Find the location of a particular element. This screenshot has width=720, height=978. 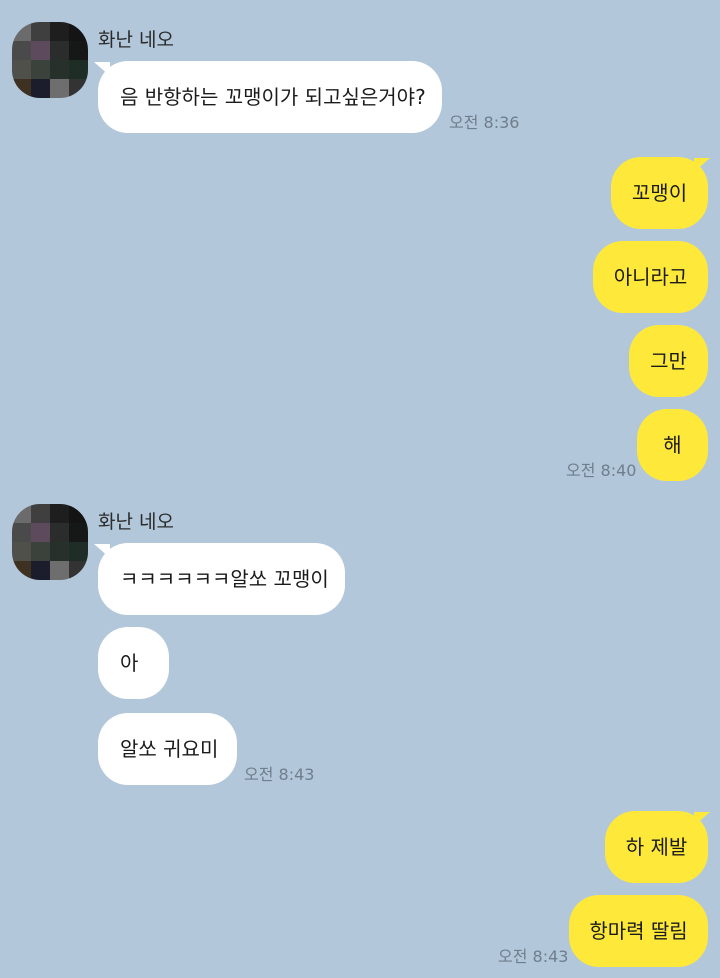

message-timestamp: 오전 8:36 is located at coordinates (484, 122).